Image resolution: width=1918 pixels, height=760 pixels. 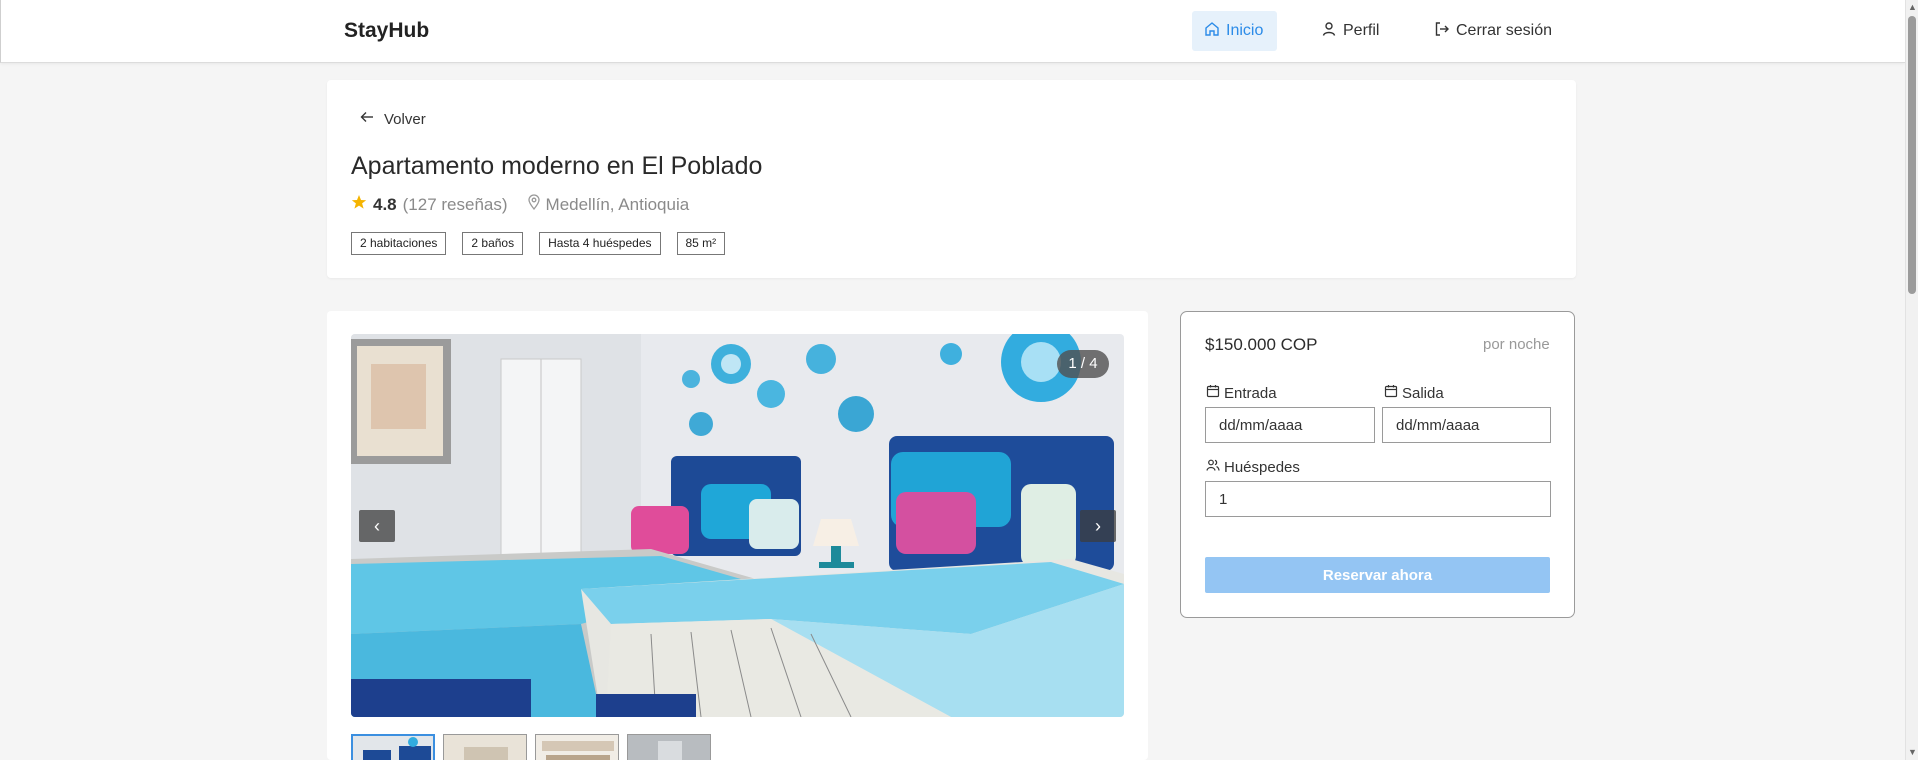 I want to click on guests-input: 1, so click(x=1378, y=499).